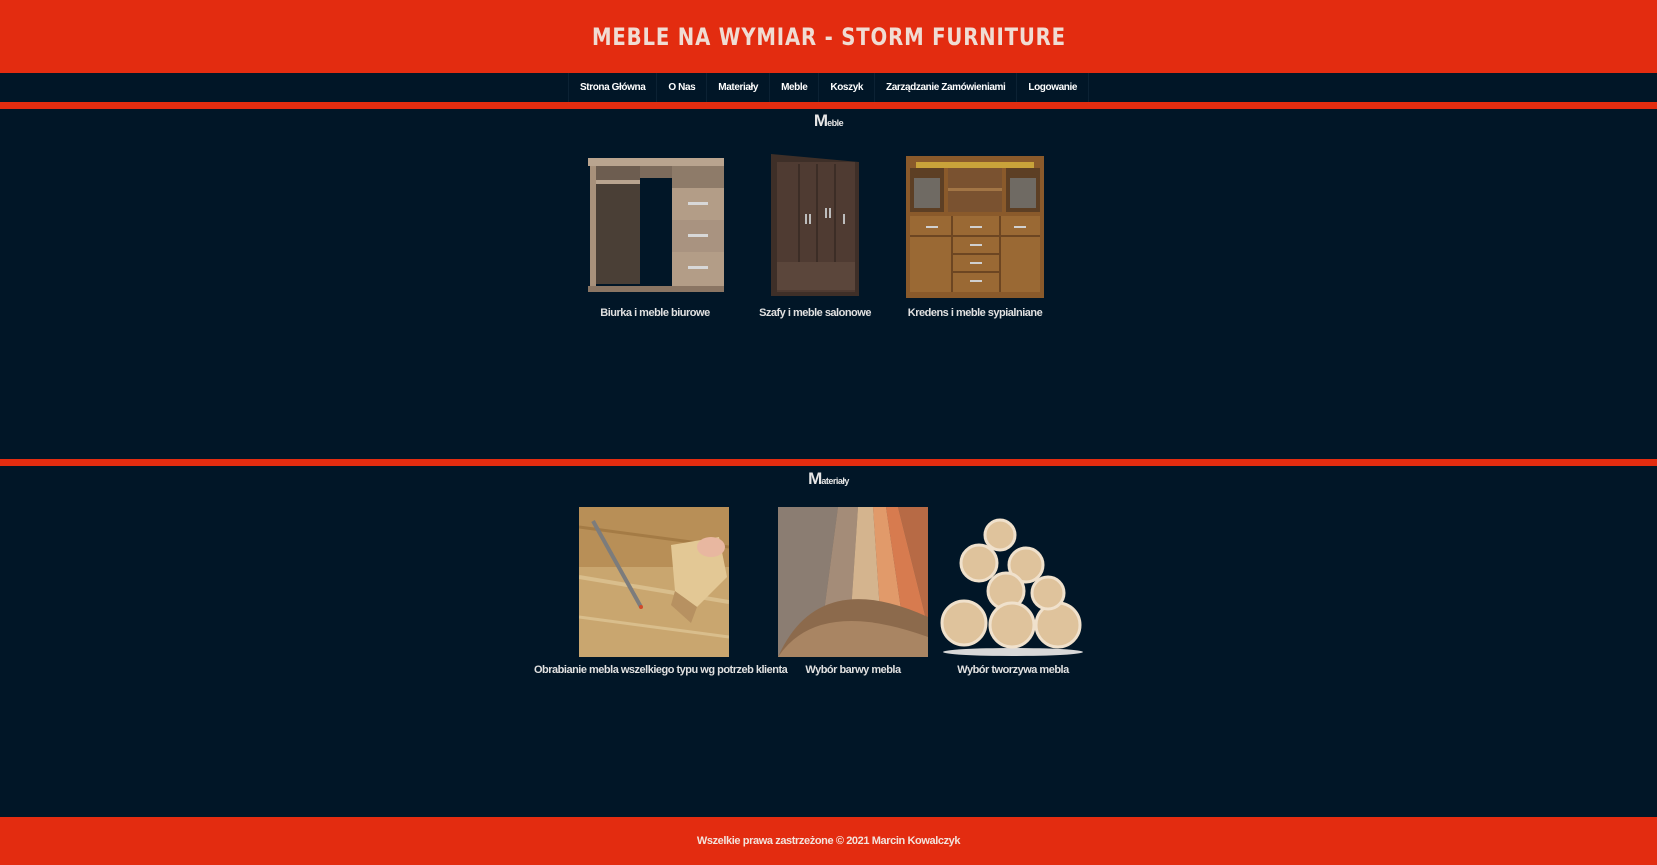 This screenshot has width=1657, height=865. Describe the element at coordinates (654, 582) in the screenshot. I see `woodworking-image` at that location.